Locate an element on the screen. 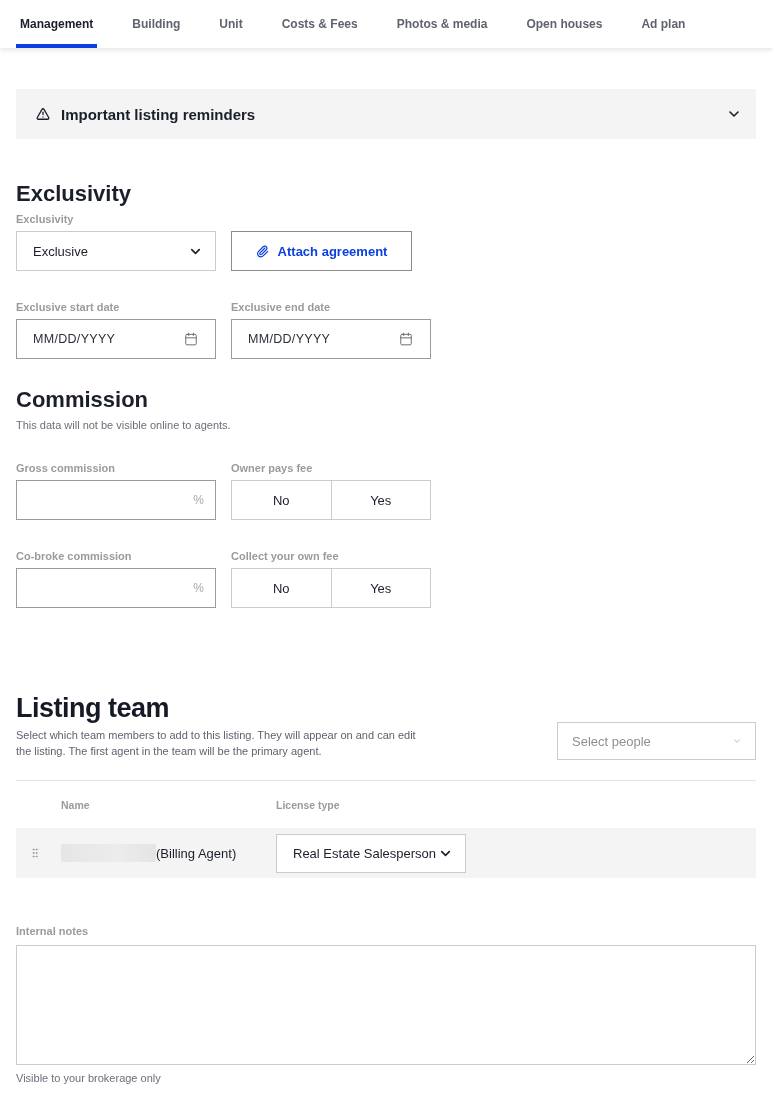  section-description: Select which team members to add to this listing. They will appear on and can edit the listing. The first agent in the team will be the primary agent. is located at coordinates (216, 743).